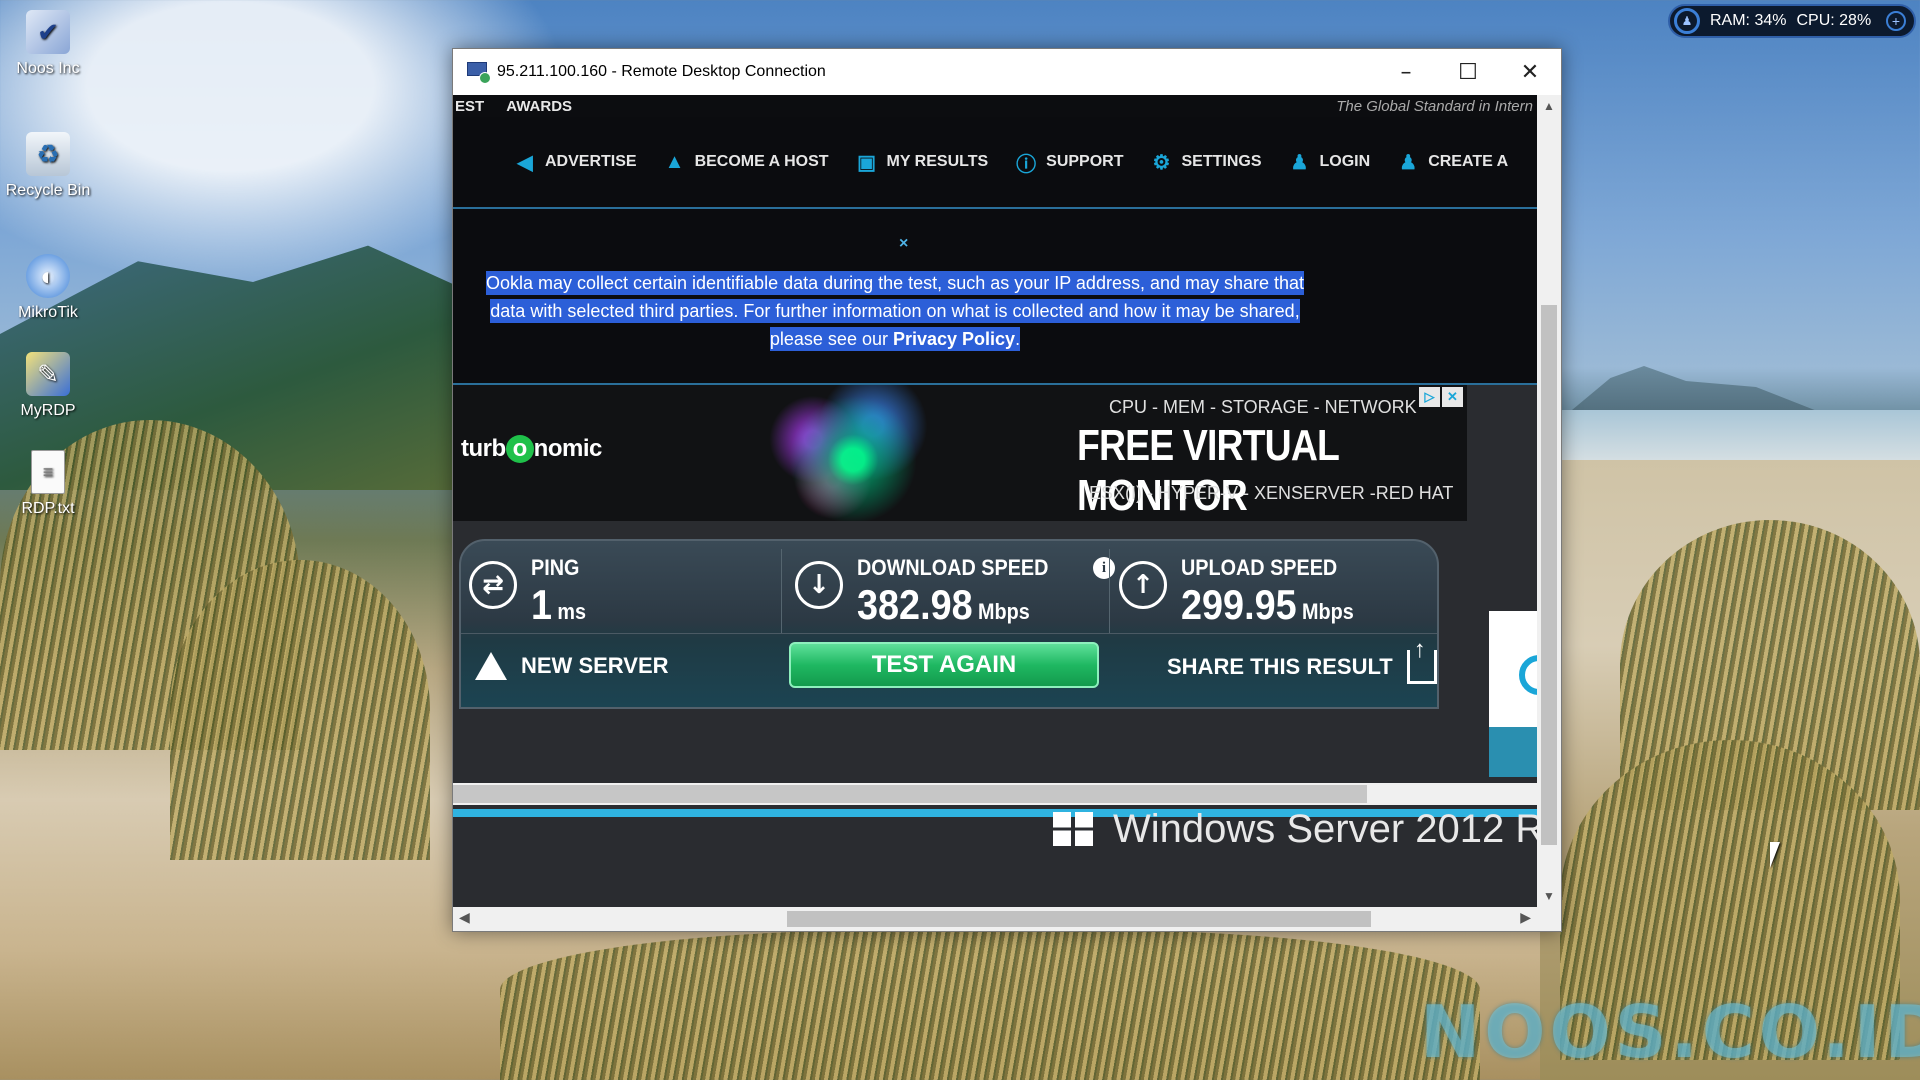 The width and height of the screenshot is (1920, 1080). What do you see at coordinates (1513, 694) in the screenshot?
I see `side-widget` at bounding box center [1513, 694].